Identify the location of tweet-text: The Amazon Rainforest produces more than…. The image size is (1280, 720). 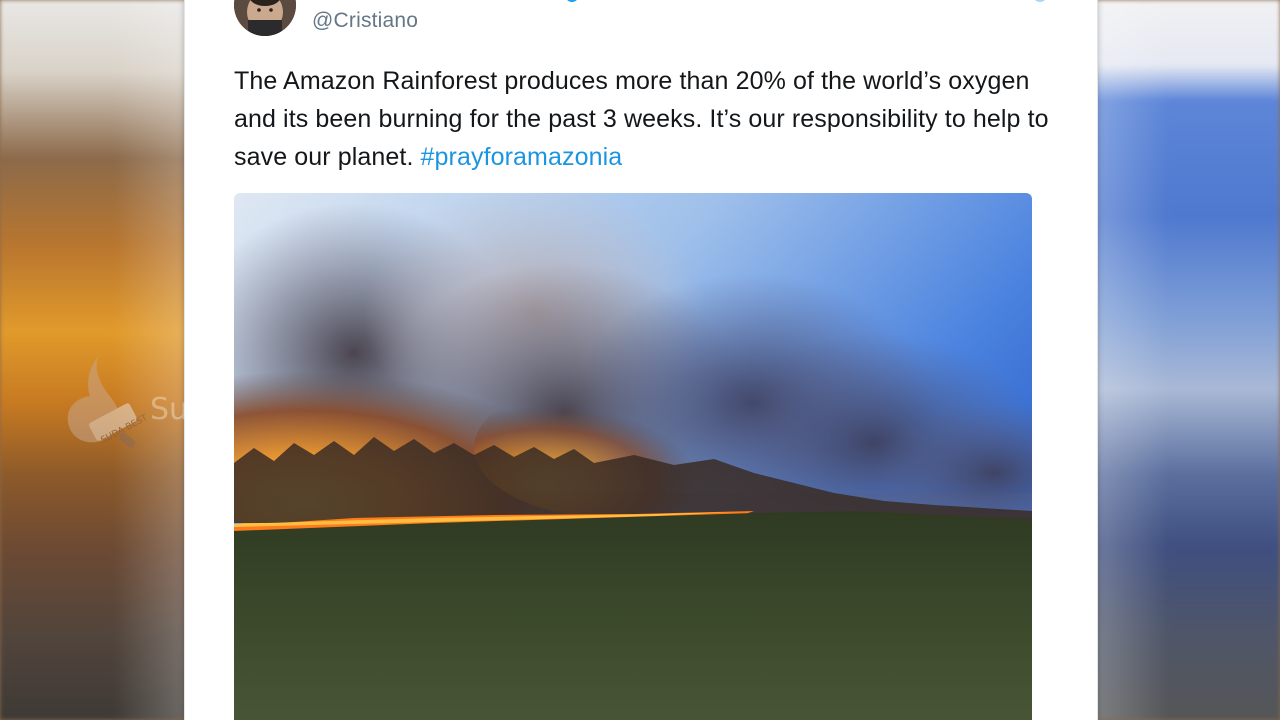
(644, 119).